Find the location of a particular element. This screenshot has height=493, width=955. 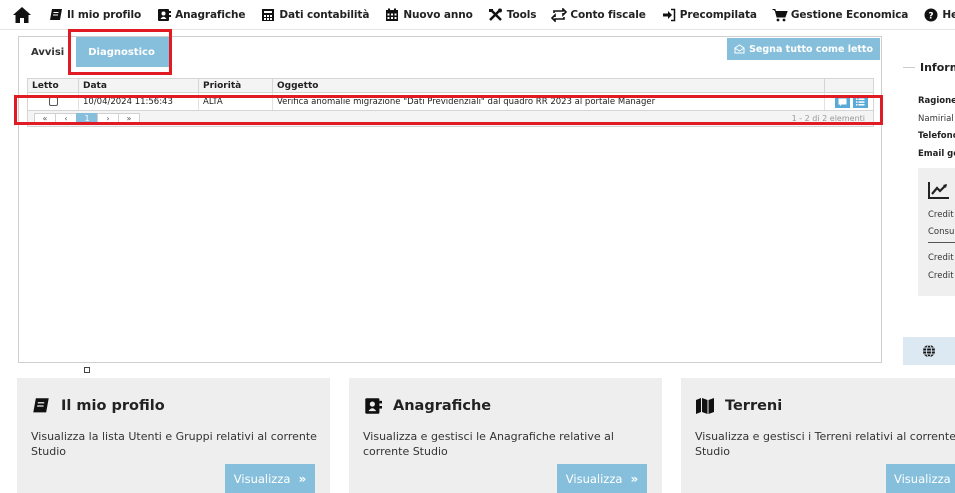

credit-box: Credit Consu Credit Credit is located at coordinates (936, 232).